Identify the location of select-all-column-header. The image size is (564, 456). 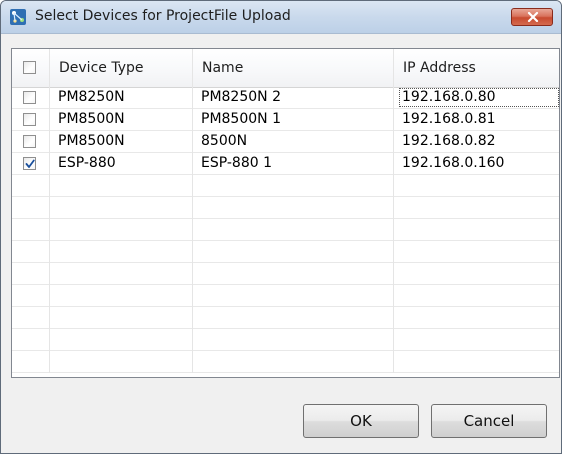
(31, 68).